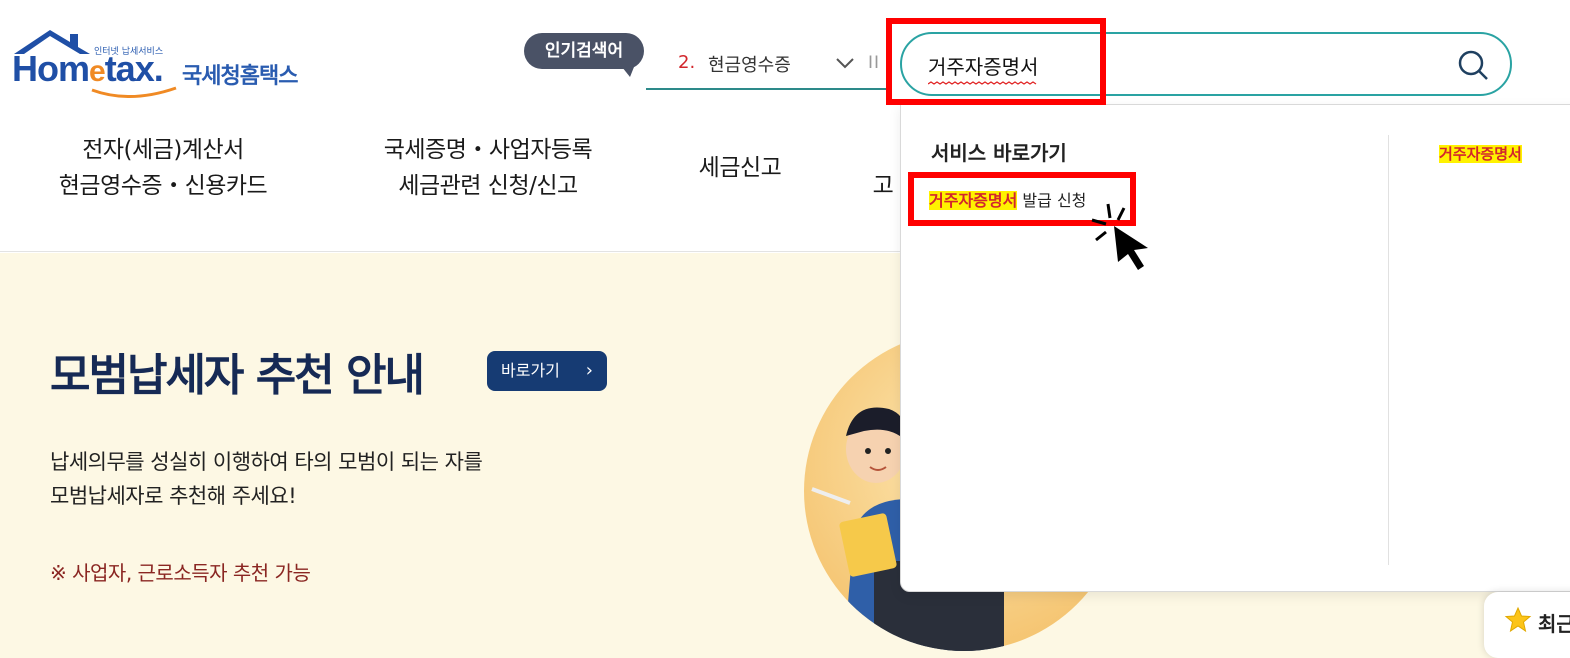 The width and height of the screenshot is (1570, 658). What do you see at coordinates (88, 68) in the screenshot?
I see `logo-wordmark: Hometax.` at bounding box center [88, 68].